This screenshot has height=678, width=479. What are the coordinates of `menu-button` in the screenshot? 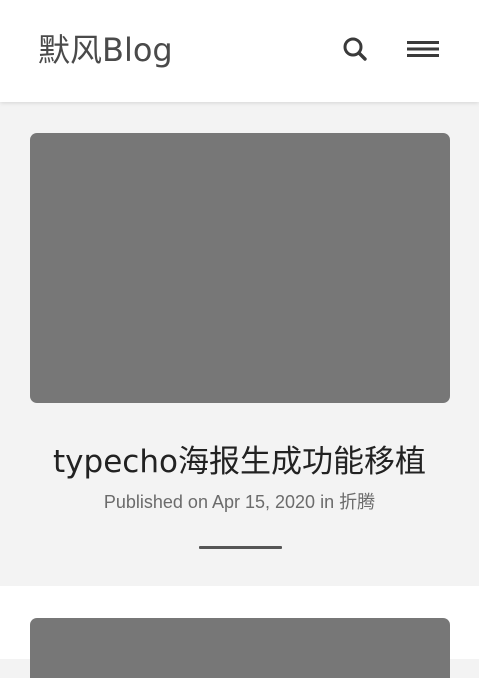 It's located at (423, 49).